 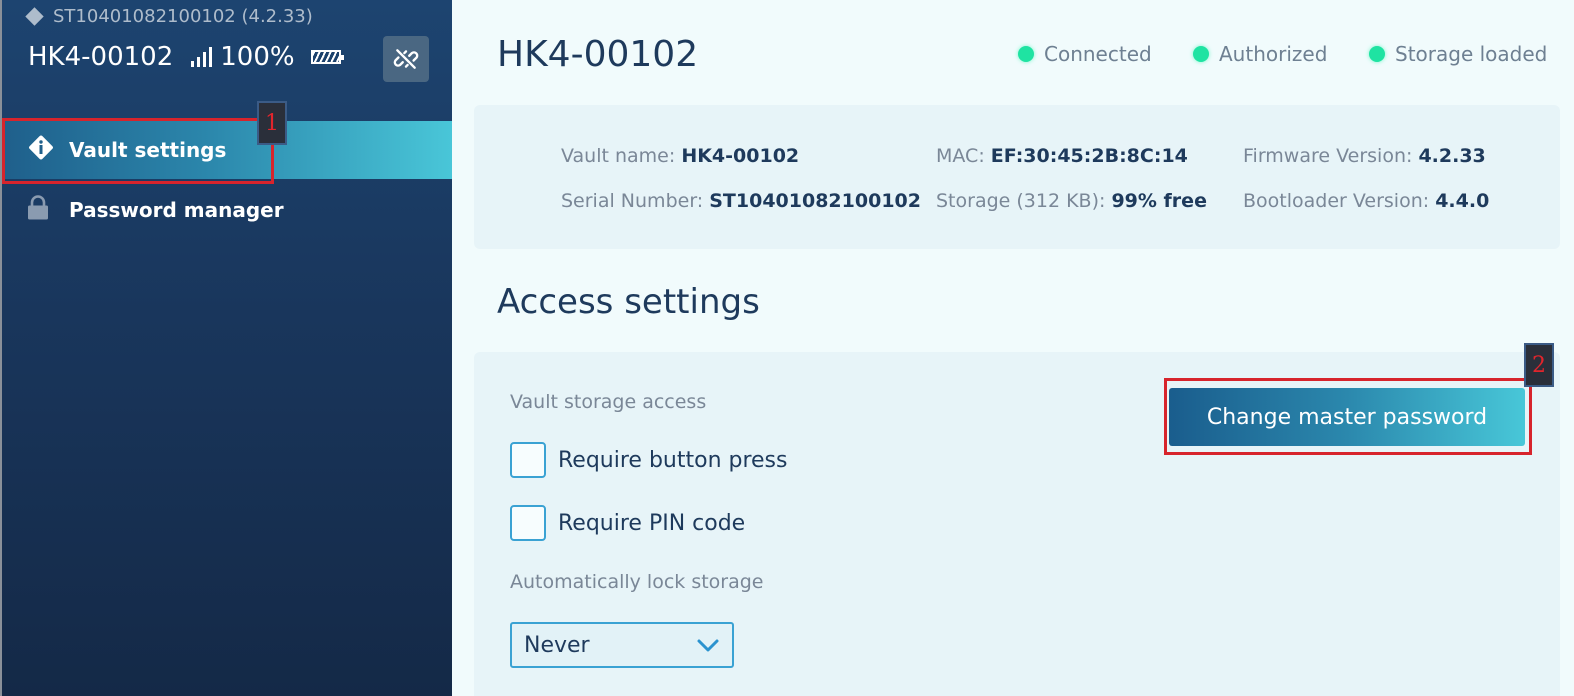 I want to click on require-button-press-row: Require button press, so click(x=649, y=460).